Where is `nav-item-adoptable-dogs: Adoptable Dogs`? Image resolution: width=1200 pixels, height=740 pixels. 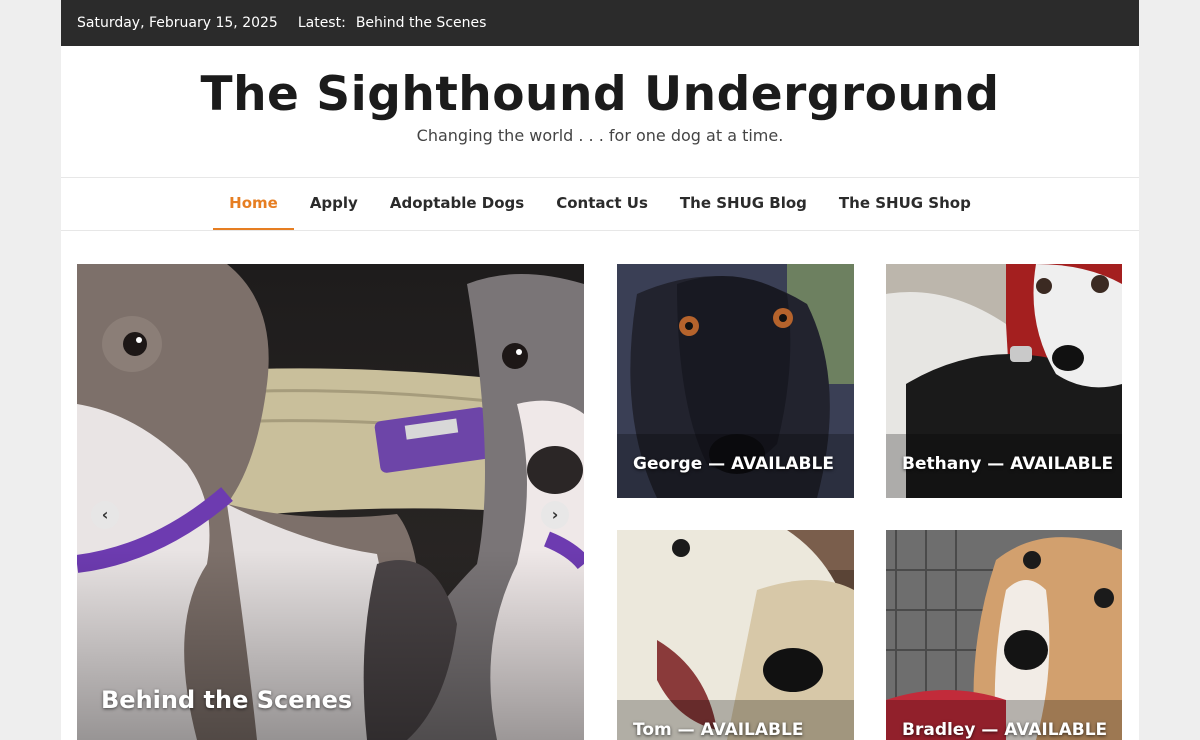
nav-item-adoptable-dogs: Adoptable Dogs is located at coordinates (457, 204).